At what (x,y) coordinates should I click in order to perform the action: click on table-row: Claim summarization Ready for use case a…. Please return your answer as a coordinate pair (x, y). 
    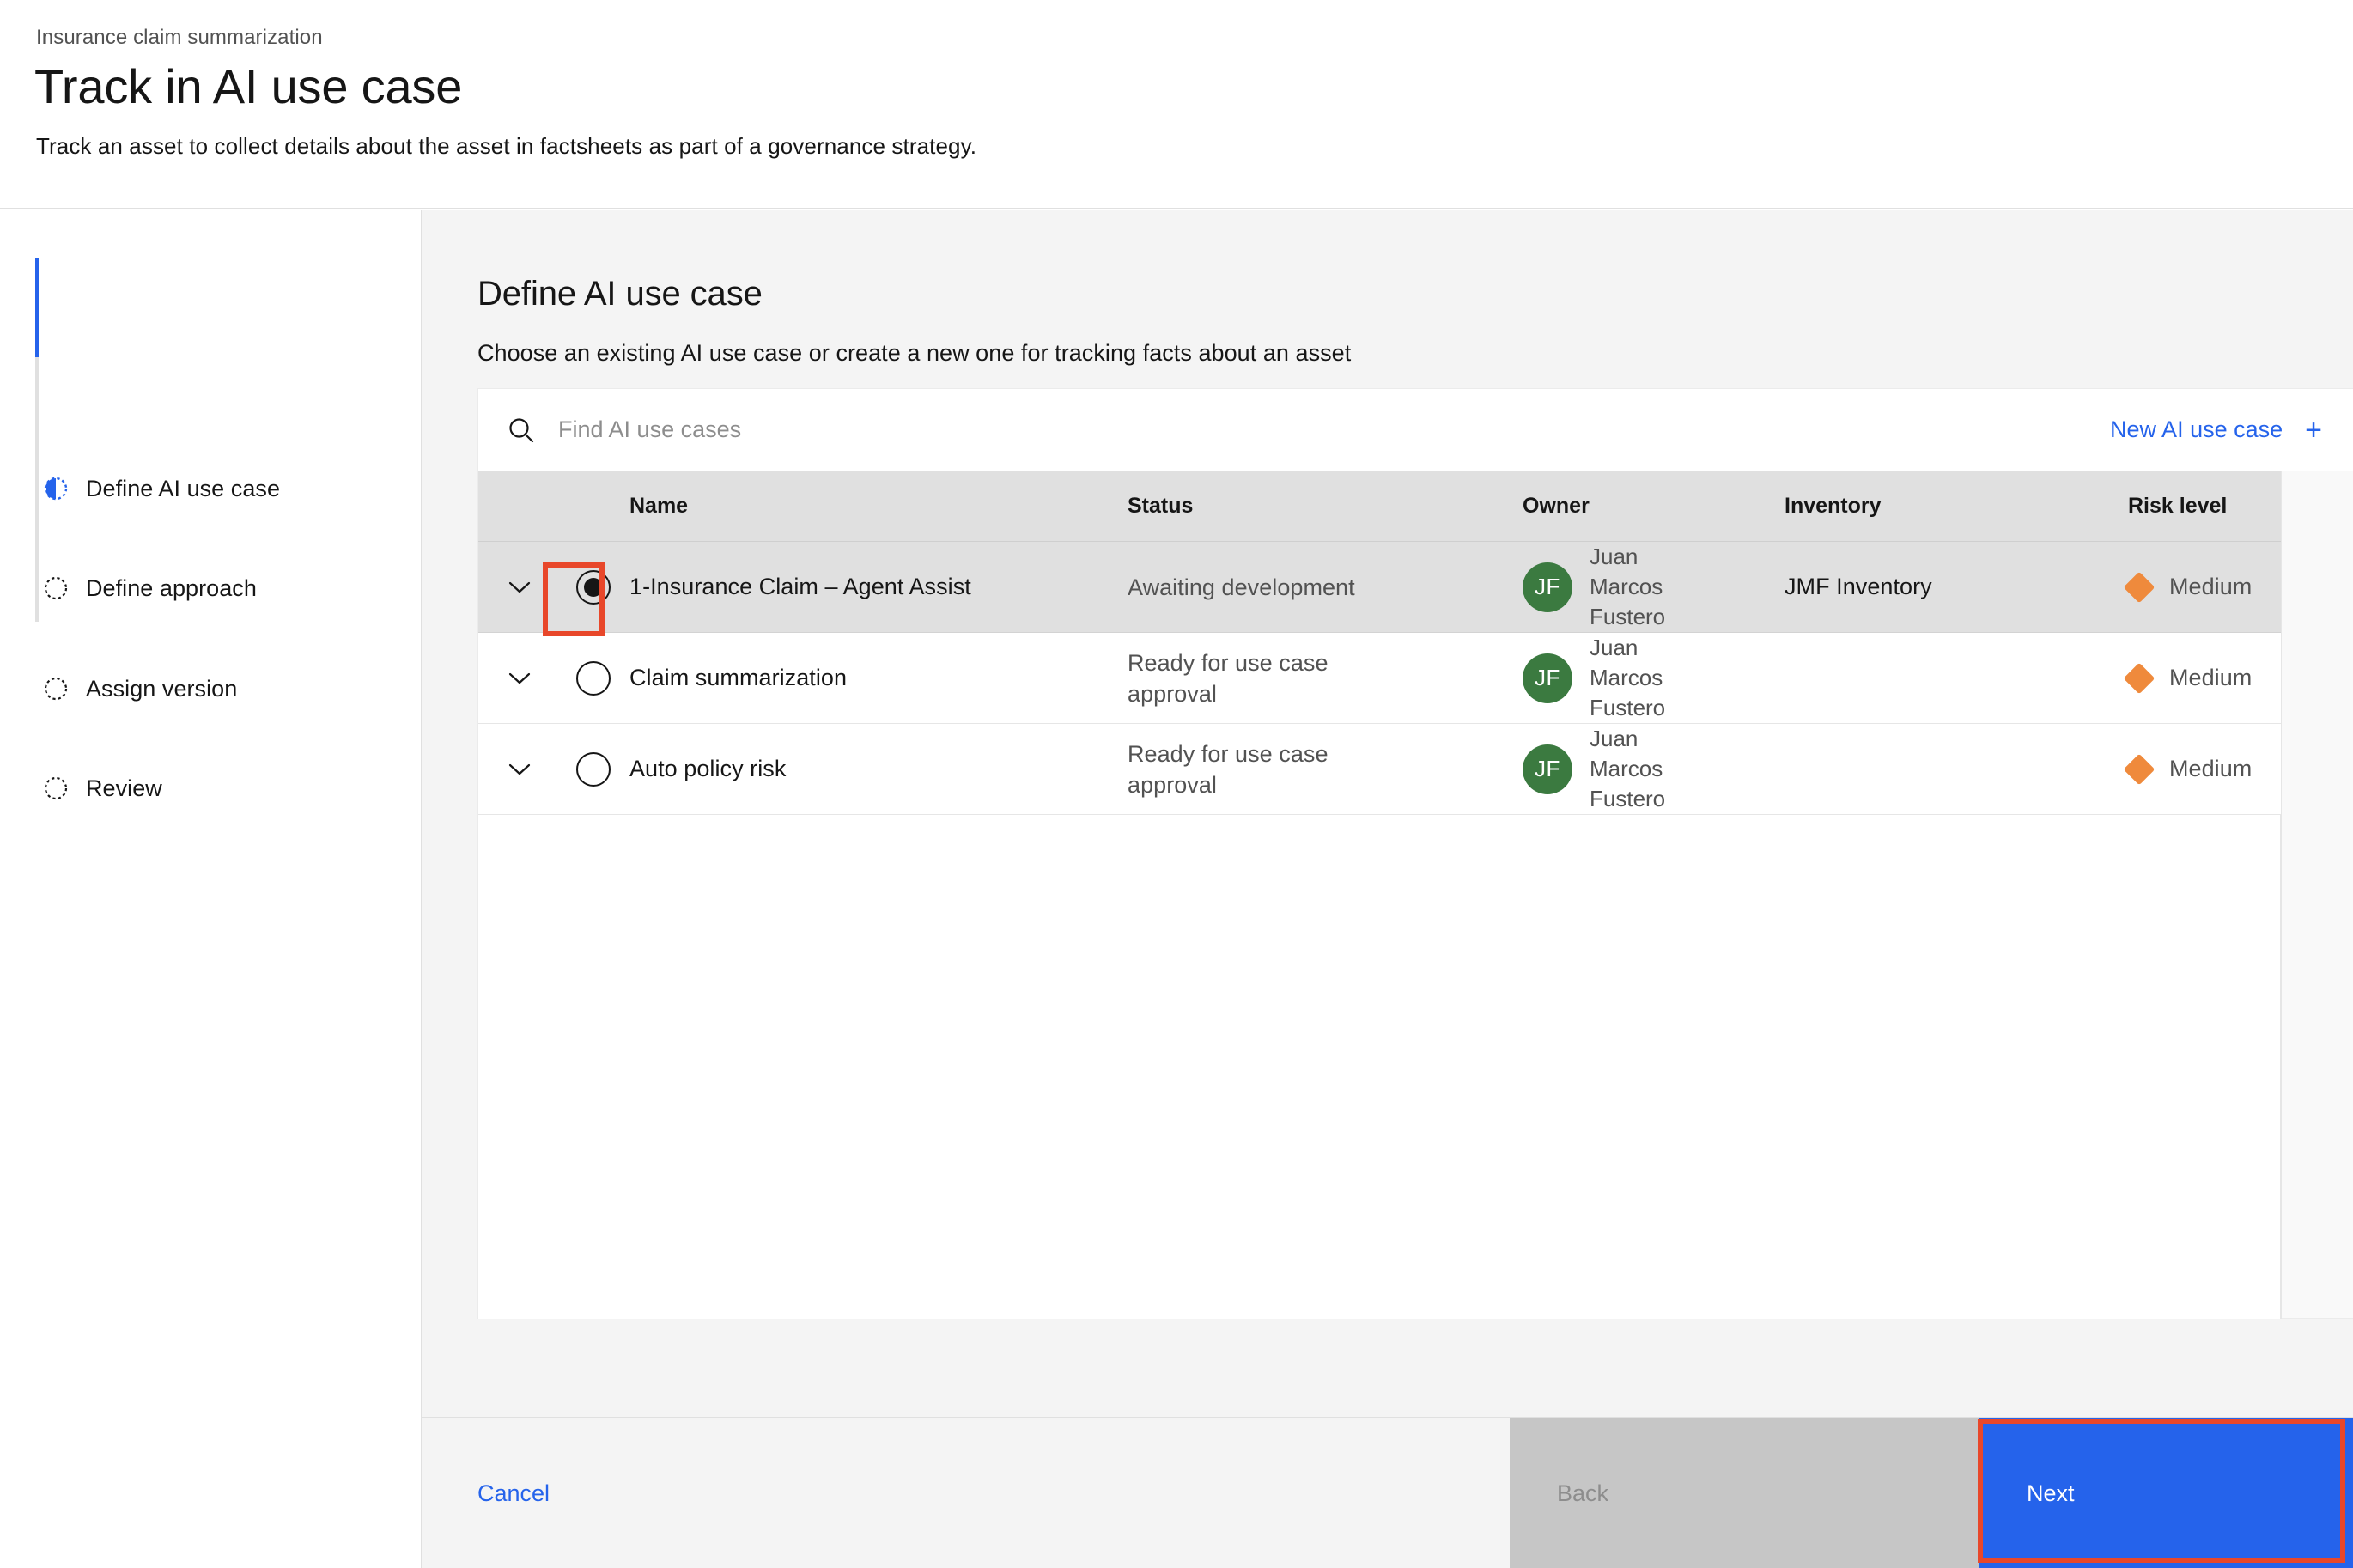
    Looking at the image, I should click on (1379, 678).